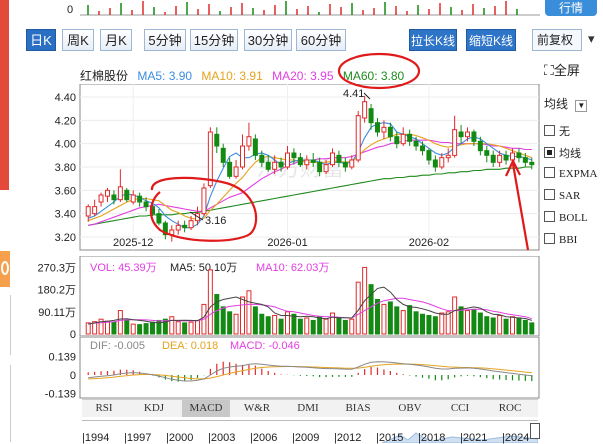 The width and height of the screenshot is (603, 444). Describe the element at coordinates (549, 152) in the screenshot. I see `checkbox-ma` at that location.